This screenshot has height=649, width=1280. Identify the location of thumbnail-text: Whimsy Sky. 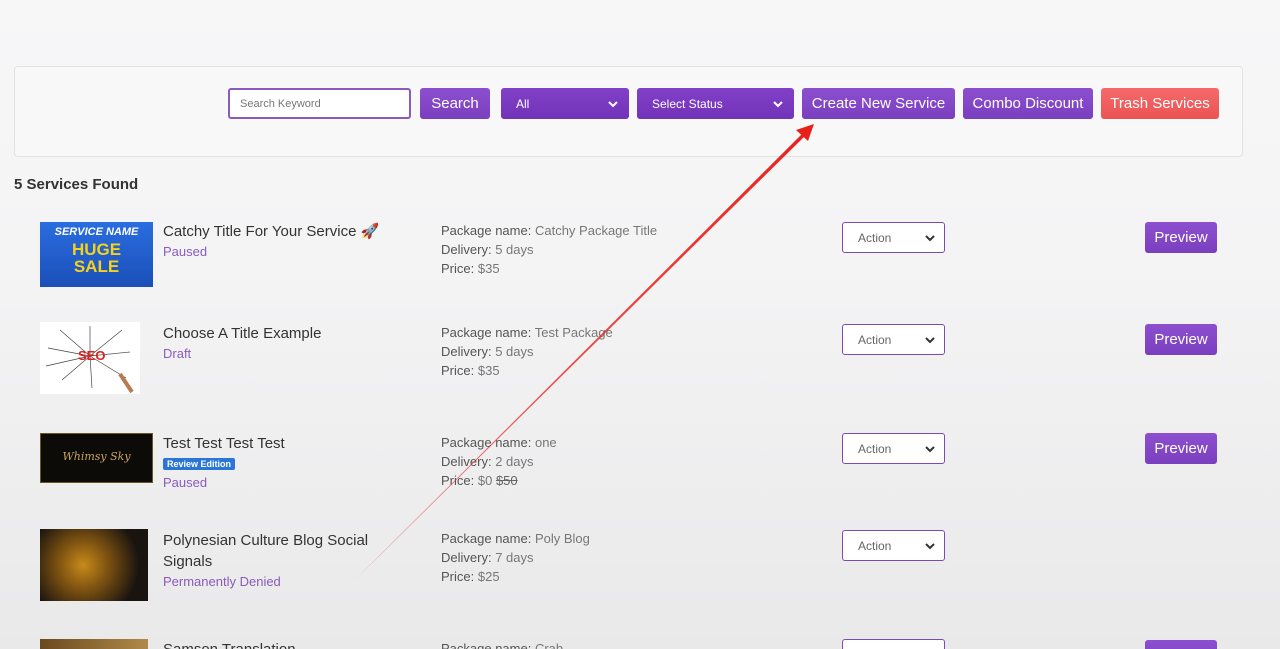
(96, 456).